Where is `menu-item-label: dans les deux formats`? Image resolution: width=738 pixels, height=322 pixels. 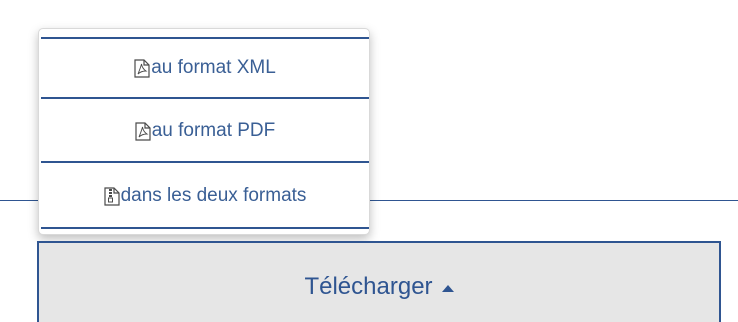 menu-item-label: dans les deux formats is located at coordinates (213, 195).